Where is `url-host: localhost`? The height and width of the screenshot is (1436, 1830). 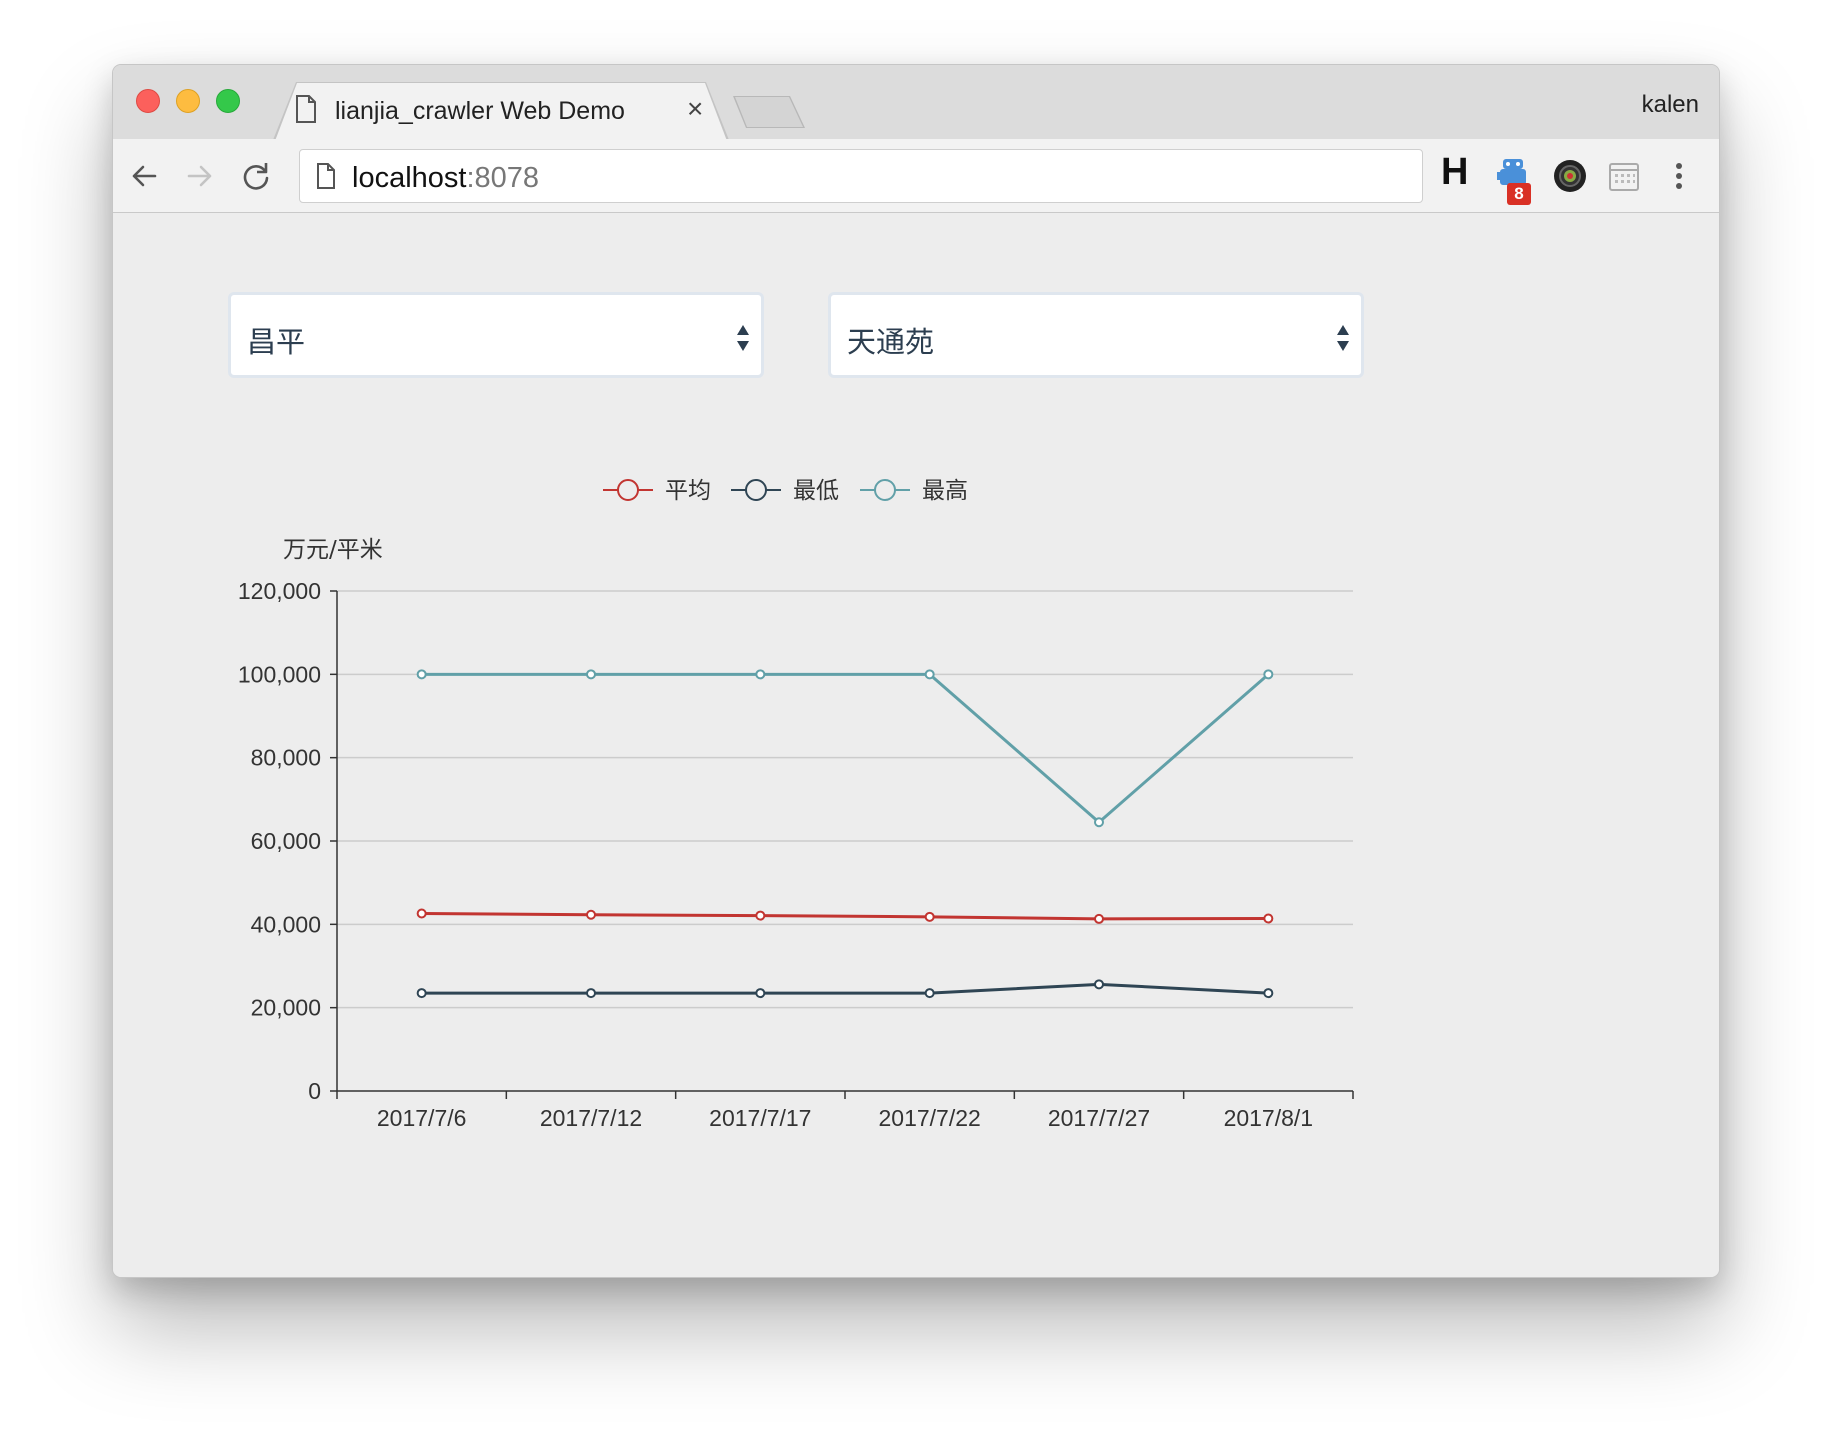 url-host: localhost is located at coordinates (409, 178).